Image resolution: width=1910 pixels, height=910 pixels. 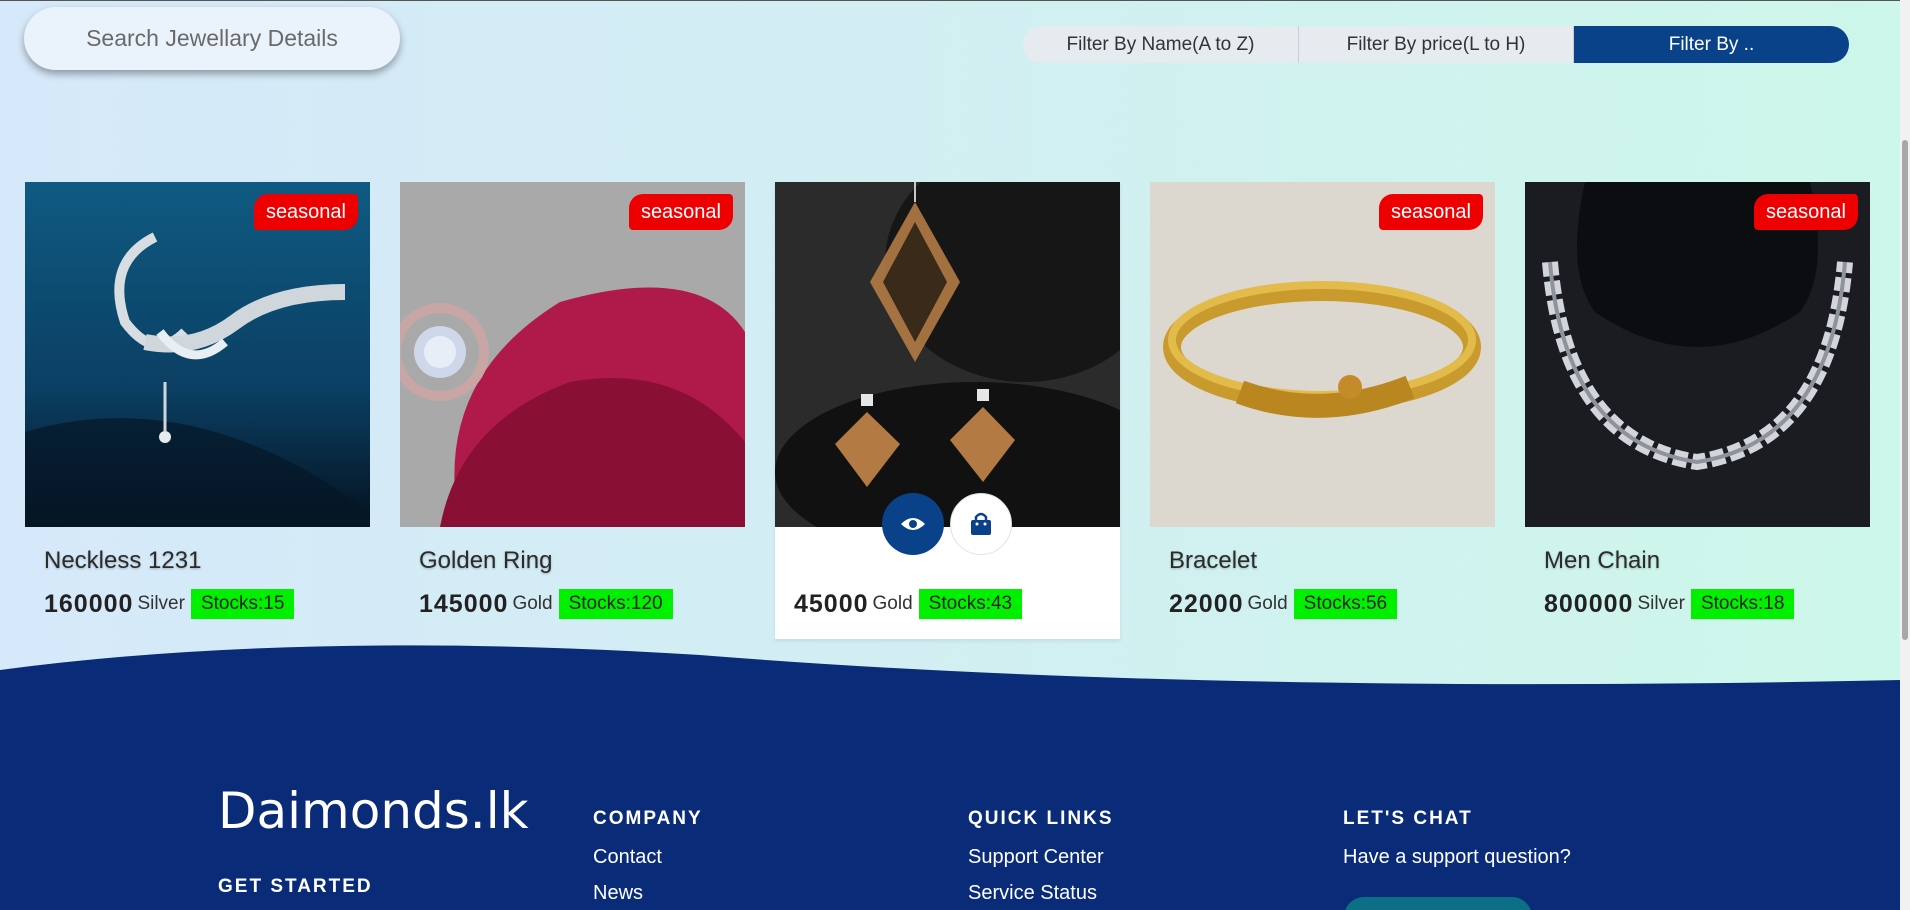 I want to click on product-info: 45000 Gold Stocks:43, so click(x=908, y=604).